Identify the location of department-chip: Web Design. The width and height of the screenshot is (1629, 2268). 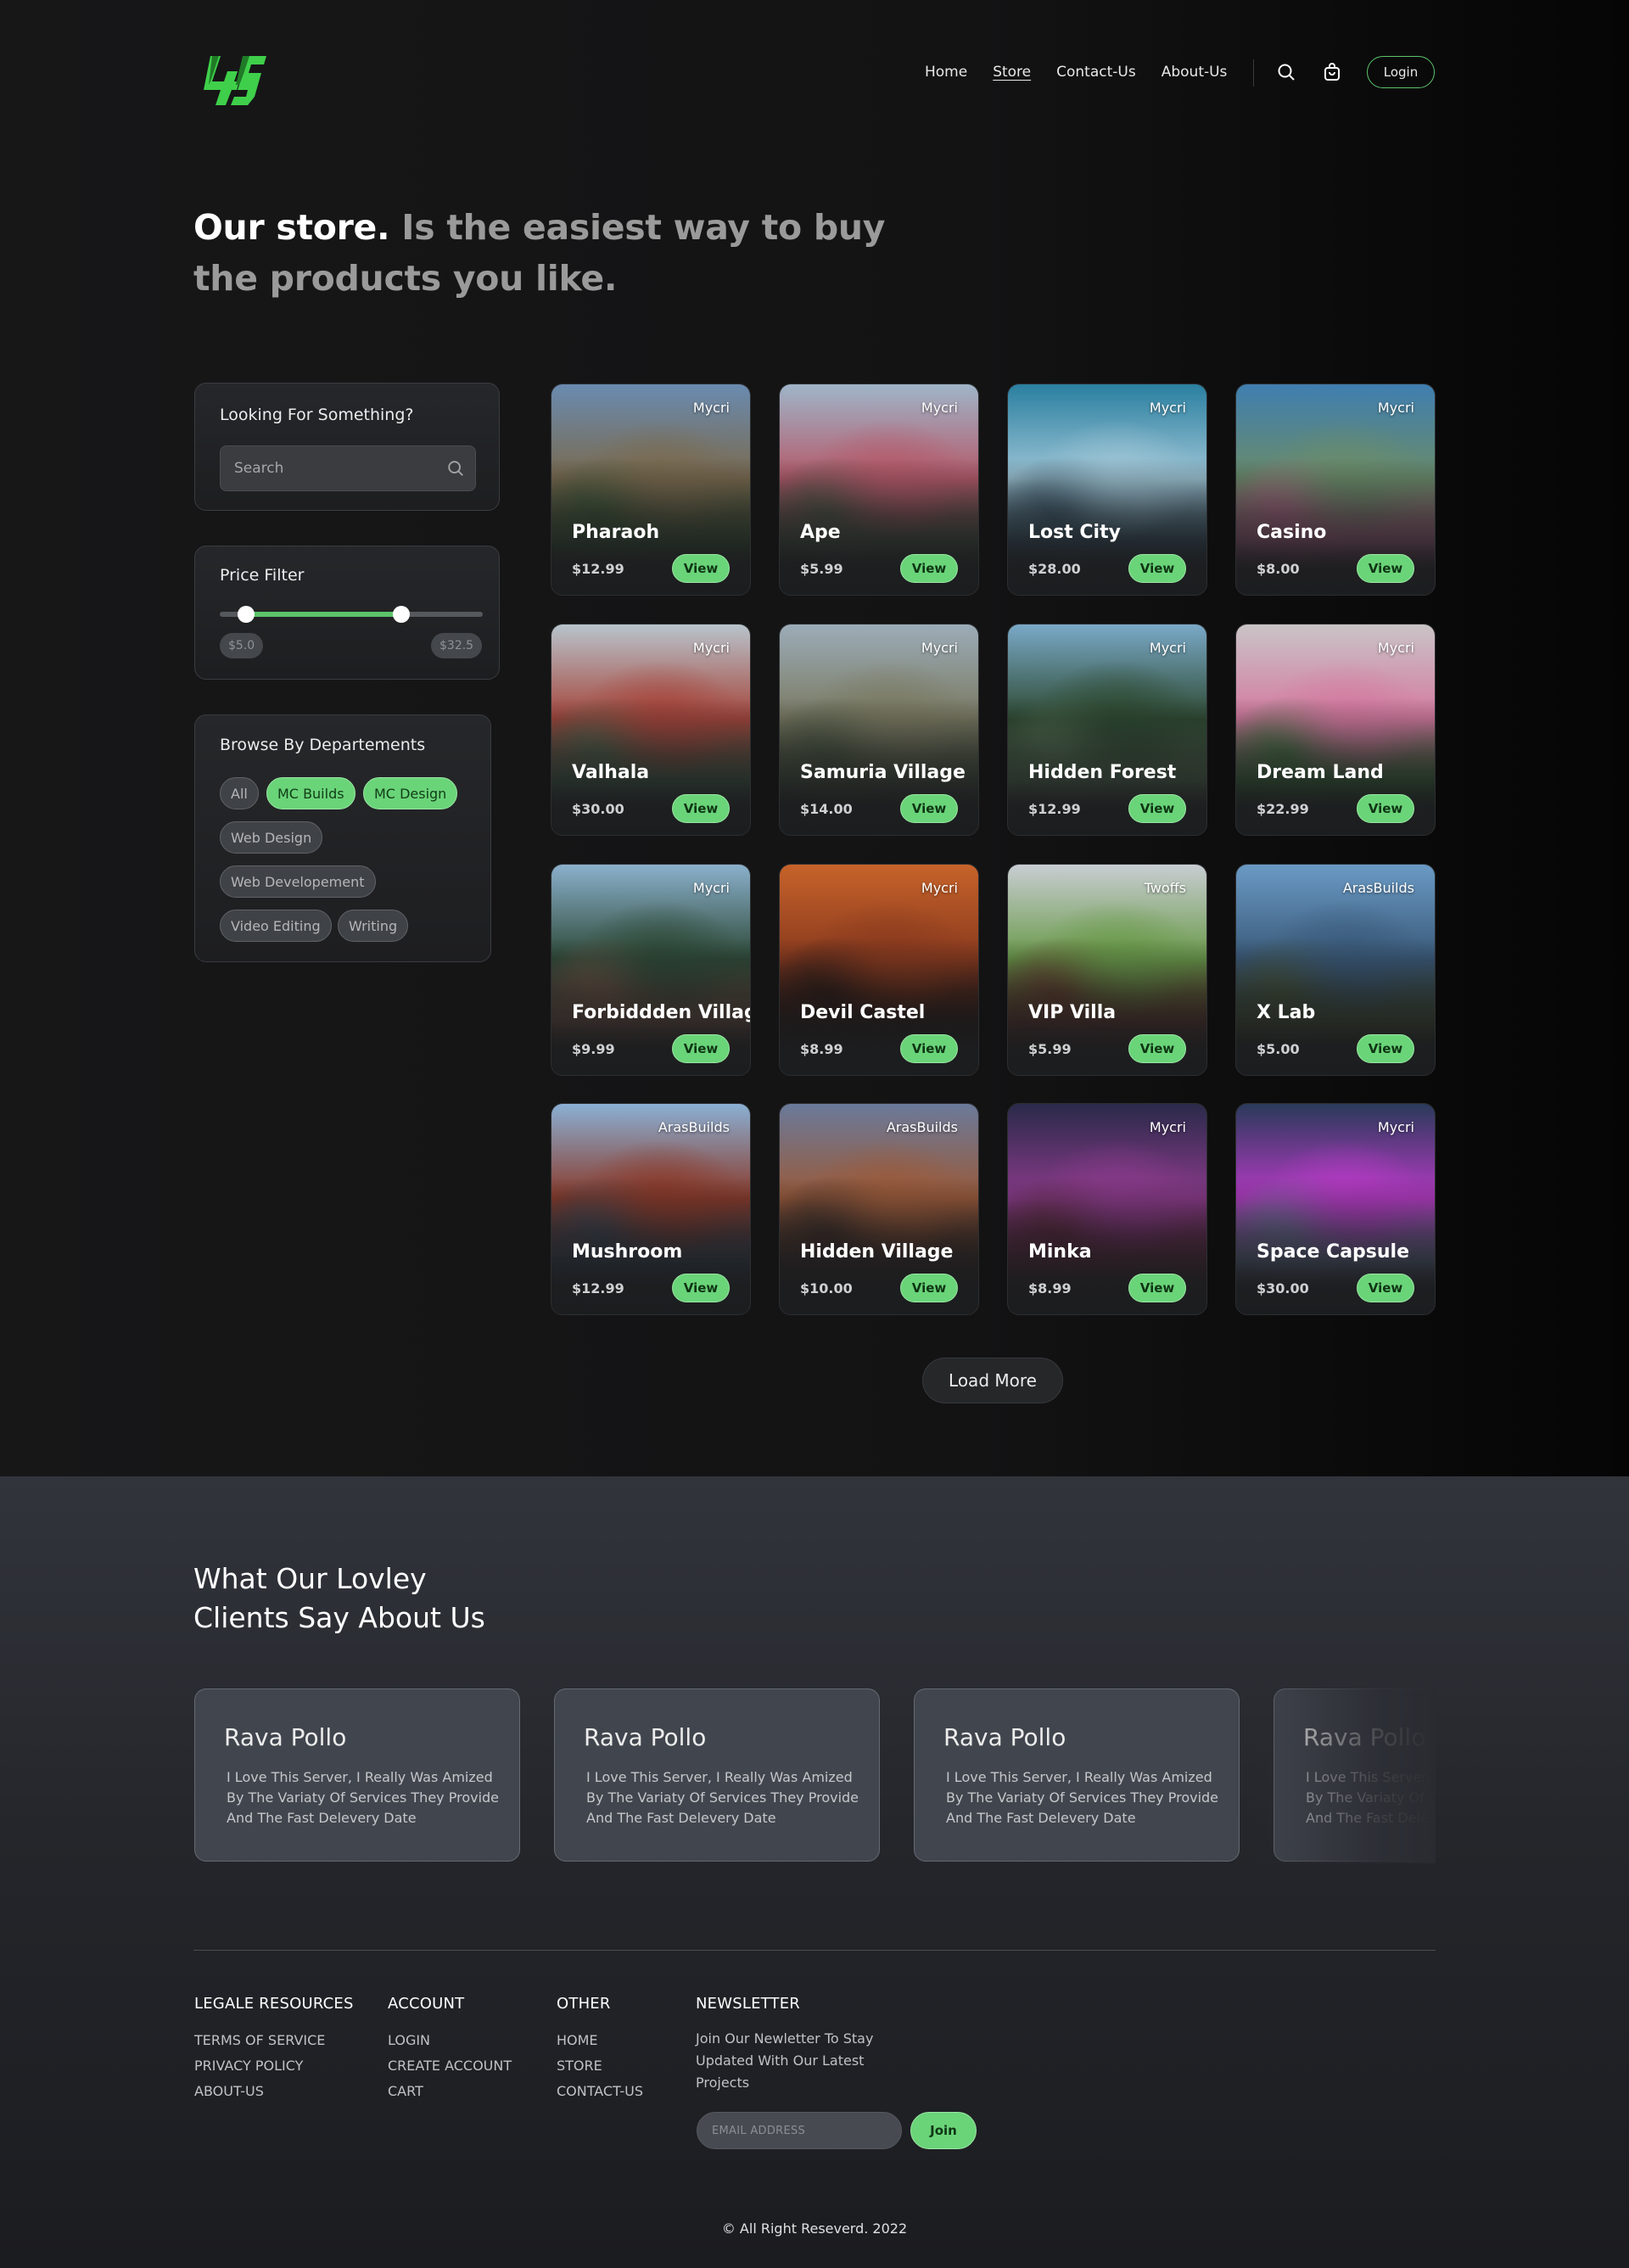
(271, 837).